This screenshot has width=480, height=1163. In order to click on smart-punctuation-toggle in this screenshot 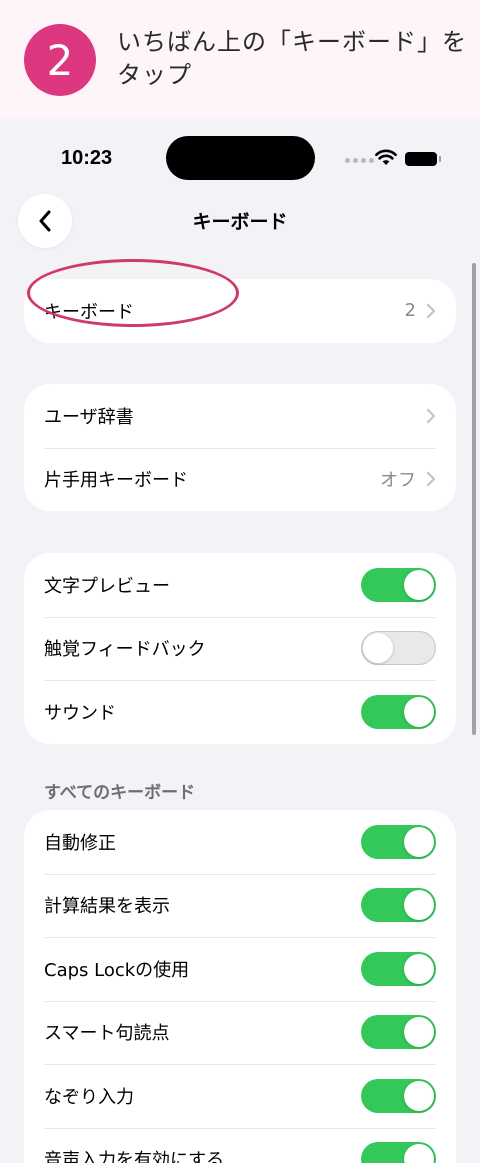, I will do `click(398, 1032)`.